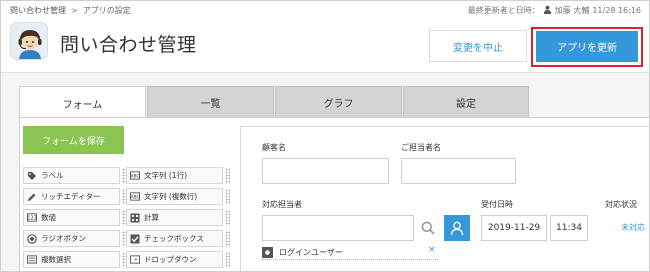 Image resolution: width=650 pixels, height=272 pixels. What do you see at coordinates (282, 204) in the screenshot?
I see `assignee-label: 対応担当者` at bounding box center [282, 204].